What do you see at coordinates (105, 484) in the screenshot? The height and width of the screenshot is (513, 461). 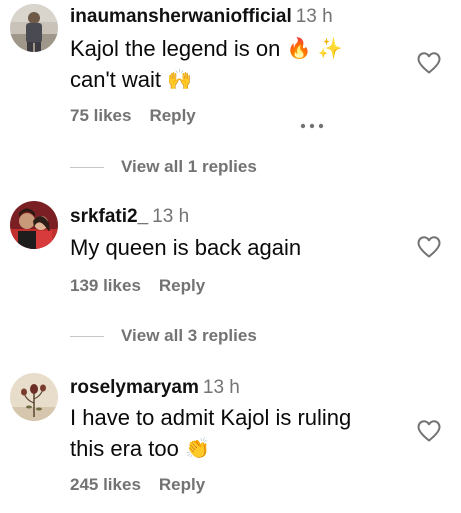 I see `likes-count: 245 likes` at bounding box center [105, 484].